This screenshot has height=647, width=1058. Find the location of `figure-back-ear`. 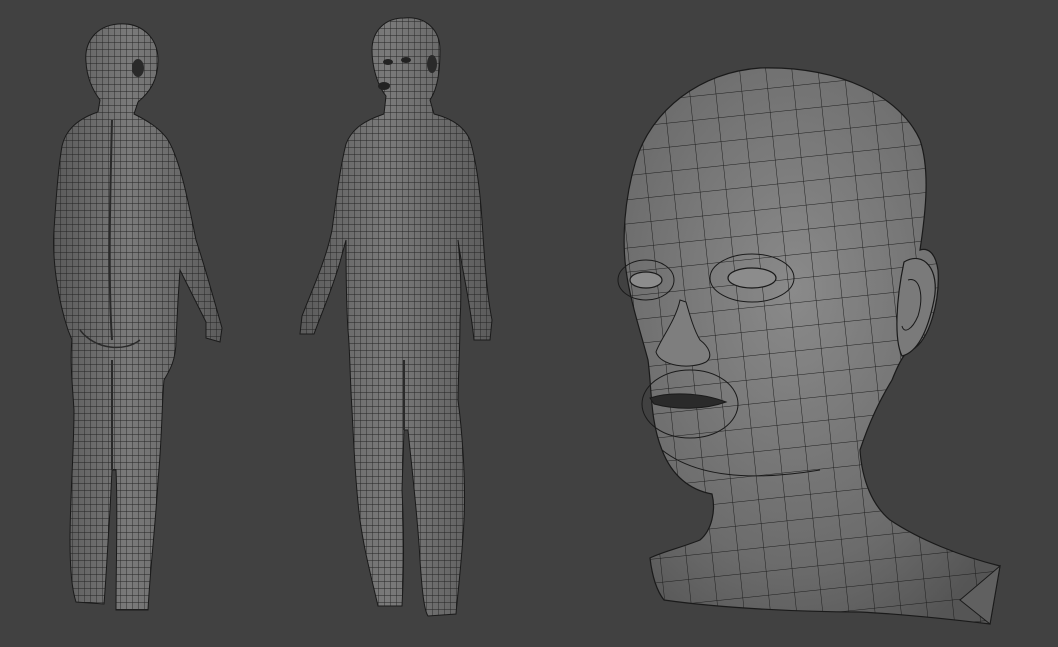

figure-back-ear is located at coordinates (138, 68).